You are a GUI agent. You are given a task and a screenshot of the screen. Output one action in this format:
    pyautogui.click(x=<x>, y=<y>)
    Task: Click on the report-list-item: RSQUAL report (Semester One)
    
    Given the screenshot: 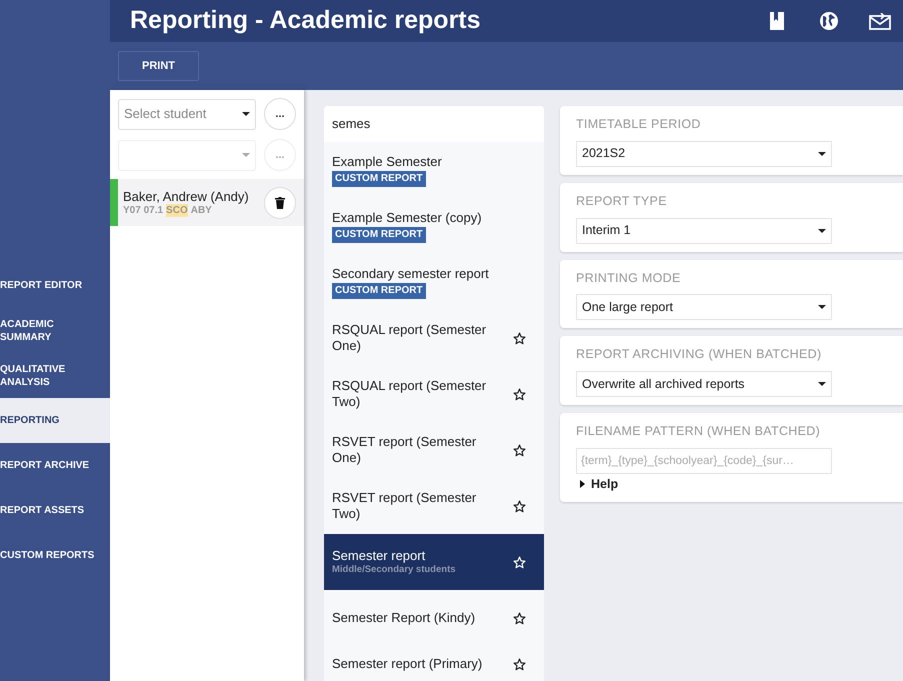 What is the action you would take?
    pyautogui.click(x=434, y=338)
    